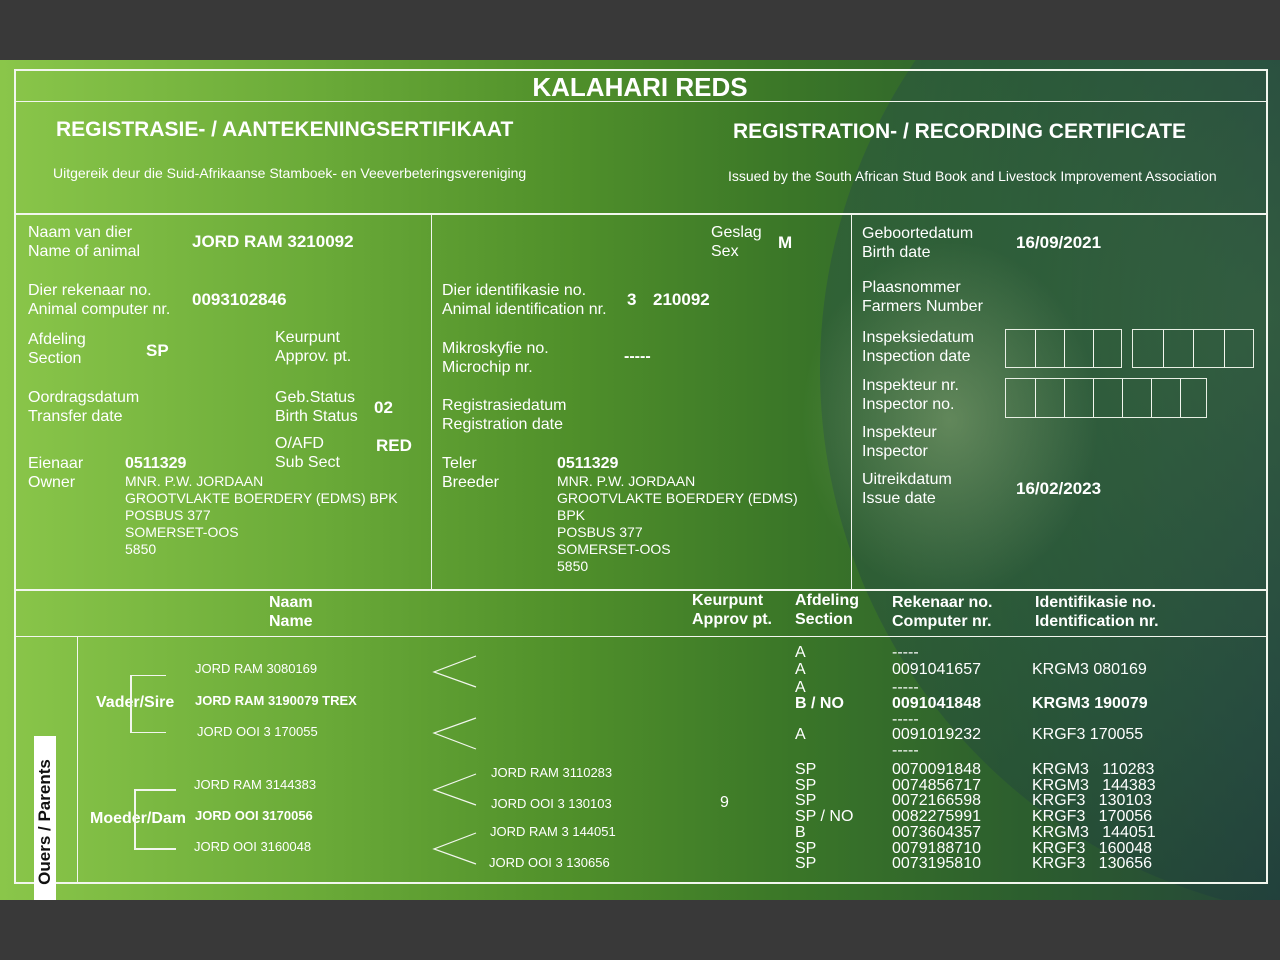  Describe the element at coordinates (454, 789) in the screenshot. I see `chevron-dam-sire` at that location.